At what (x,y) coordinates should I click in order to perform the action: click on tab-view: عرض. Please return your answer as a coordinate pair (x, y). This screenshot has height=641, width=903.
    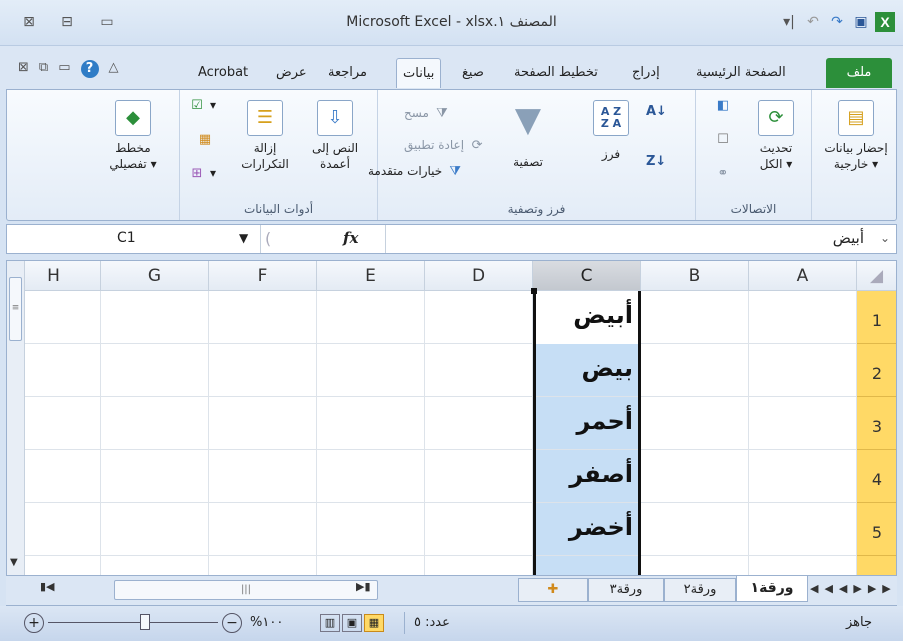
    Looking at the image, I should click on (291, 73).